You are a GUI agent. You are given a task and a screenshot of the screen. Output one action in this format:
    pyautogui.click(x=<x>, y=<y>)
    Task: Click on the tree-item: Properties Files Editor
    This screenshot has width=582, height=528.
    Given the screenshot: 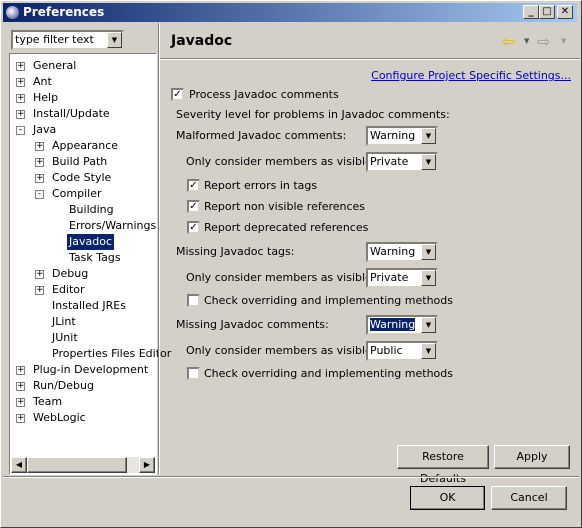 What is the action you would take?
    pyautogui.click(x=90, y=354)
    